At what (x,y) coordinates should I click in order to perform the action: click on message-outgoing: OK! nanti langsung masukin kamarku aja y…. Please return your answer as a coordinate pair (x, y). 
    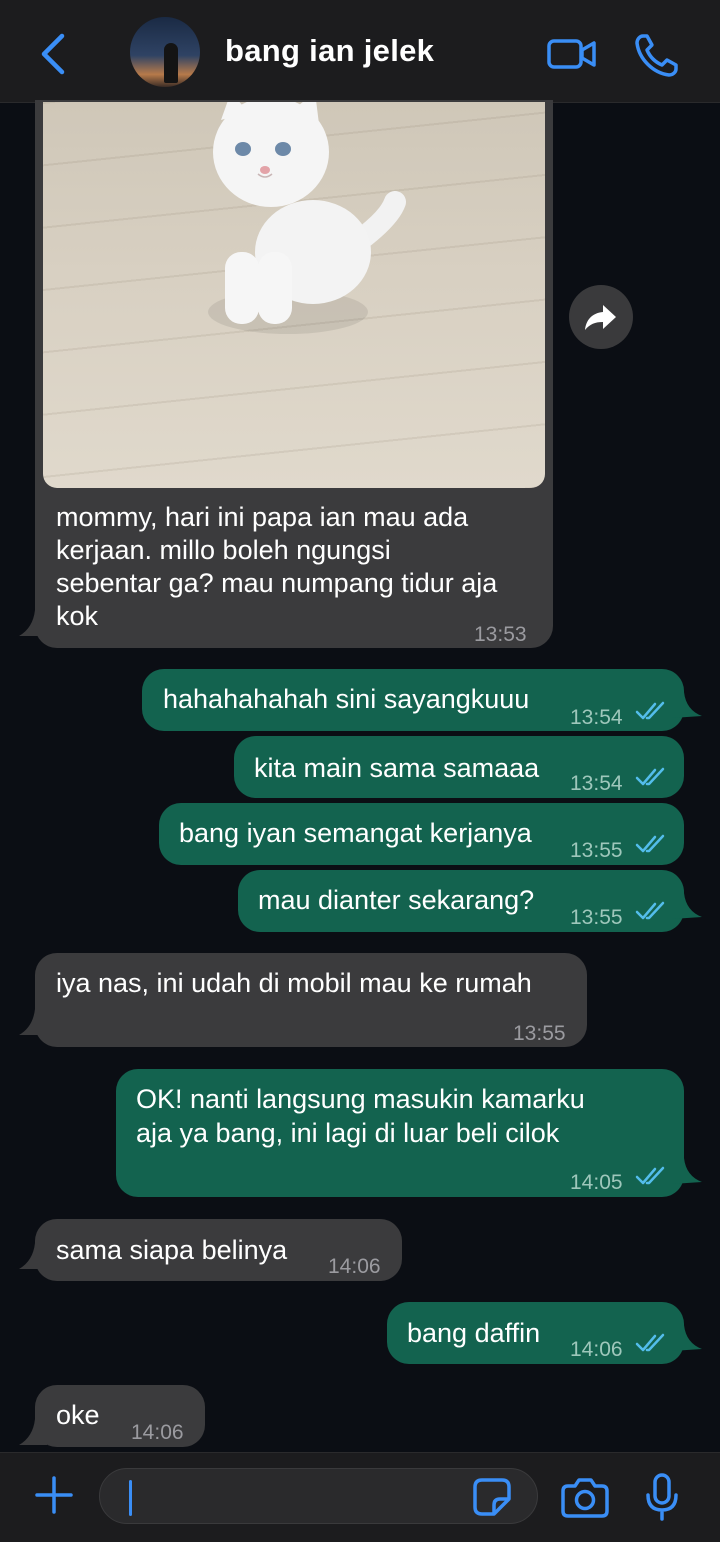
    Looking at the image, I should click on (400, 1133).